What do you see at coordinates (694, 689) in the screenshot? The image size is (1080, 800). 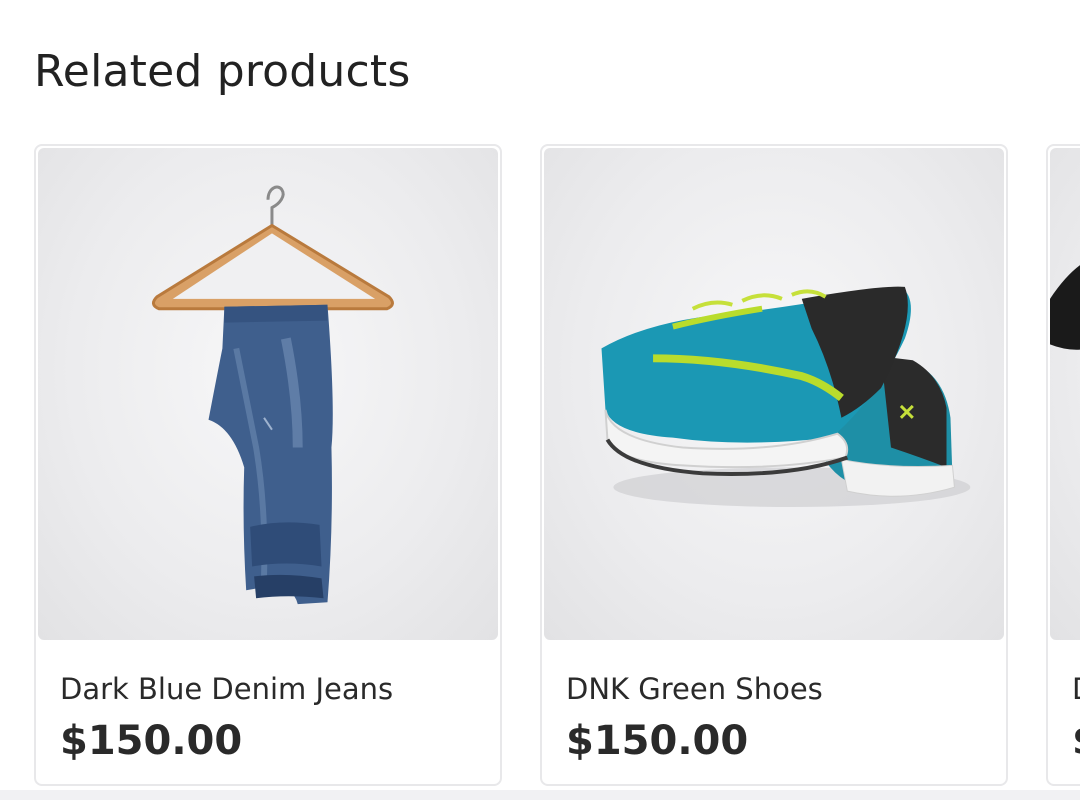 I see `product-title: DNK Green Shoes` at bounding box center [694, 689].